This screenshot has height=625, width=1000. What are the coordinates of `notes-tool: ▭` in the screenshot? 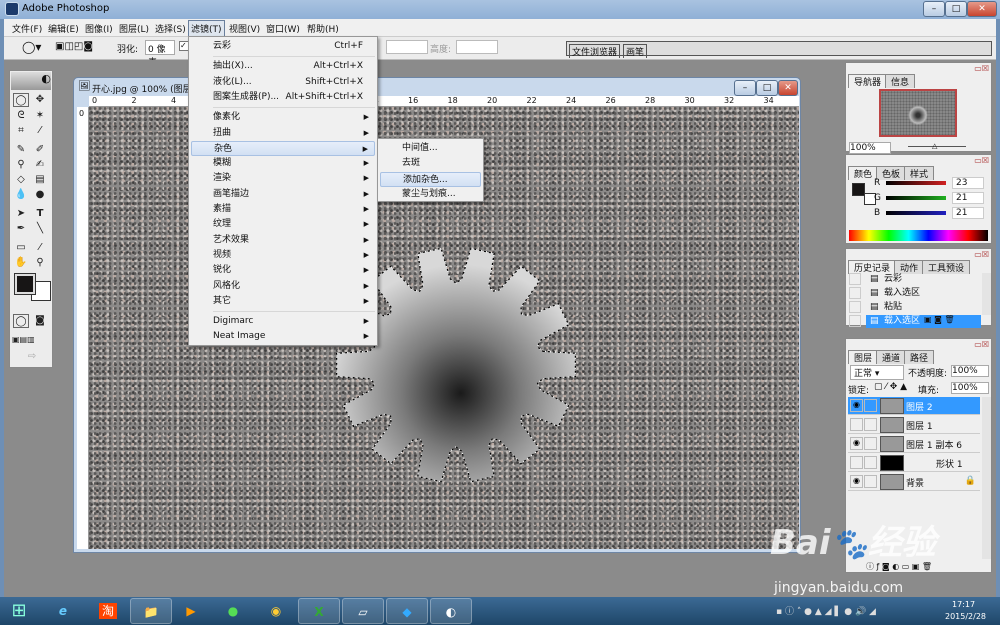 It's located at (21, 248).